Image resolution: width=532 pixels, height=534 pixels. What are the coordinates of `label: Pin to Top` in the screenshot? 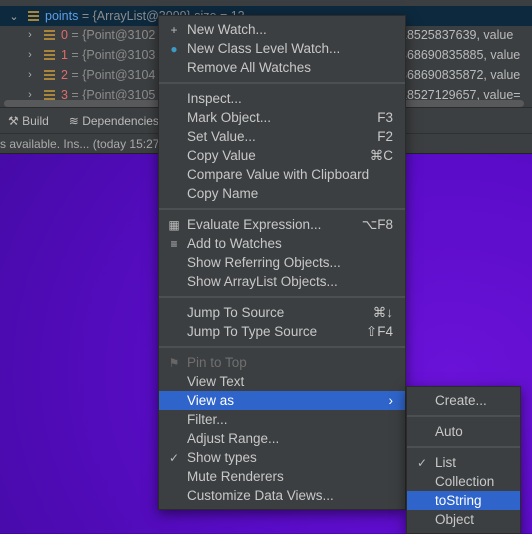 It's located at (217, 362).